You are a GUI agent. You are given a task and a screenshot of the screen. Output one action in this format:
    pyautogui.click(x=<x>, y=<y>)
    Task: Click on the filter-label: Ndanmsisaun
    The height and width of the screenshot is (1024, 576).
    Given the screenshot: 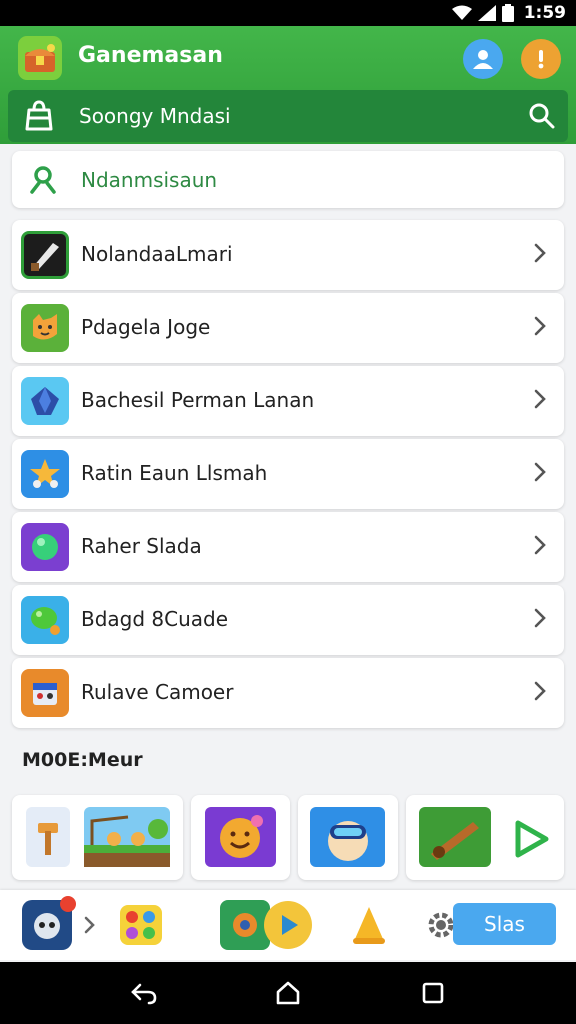 What is the action you would take?
    pyautogui.click(x=149, y=180)
    